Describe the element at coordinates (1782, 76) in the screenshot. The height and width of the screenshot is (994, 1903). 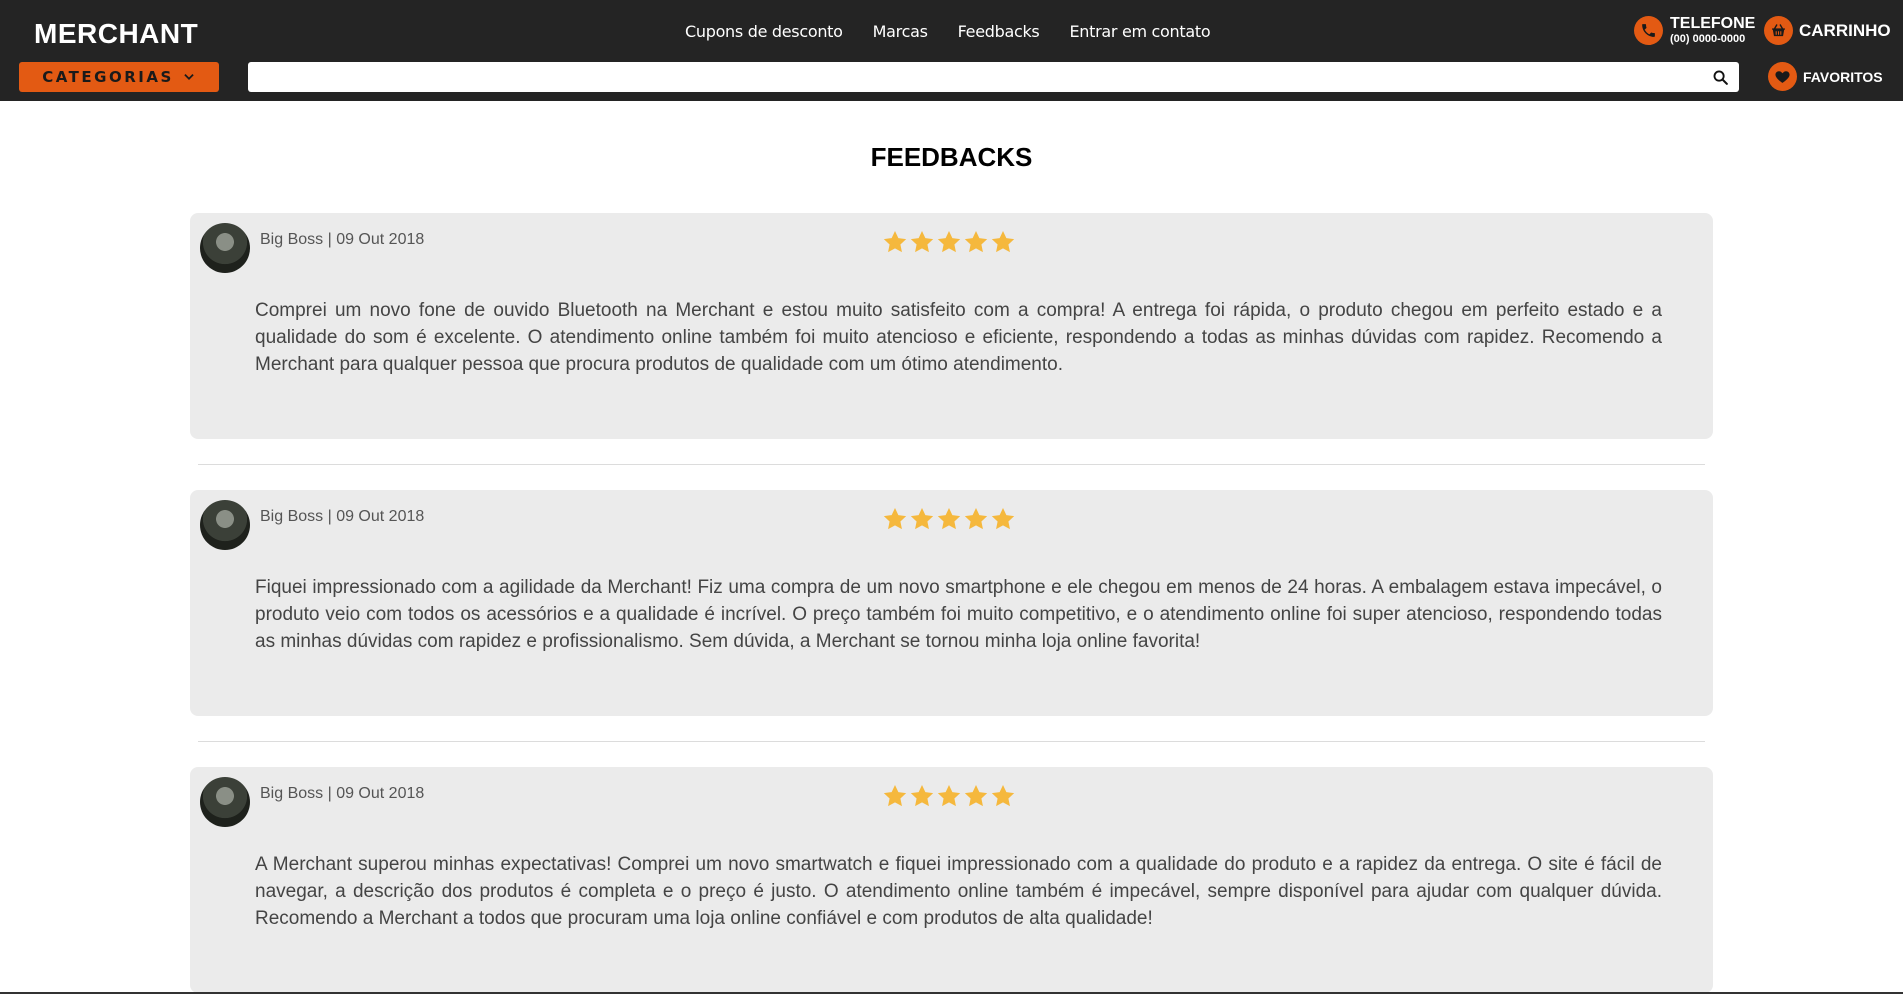
I see `heart-icon` at that location.